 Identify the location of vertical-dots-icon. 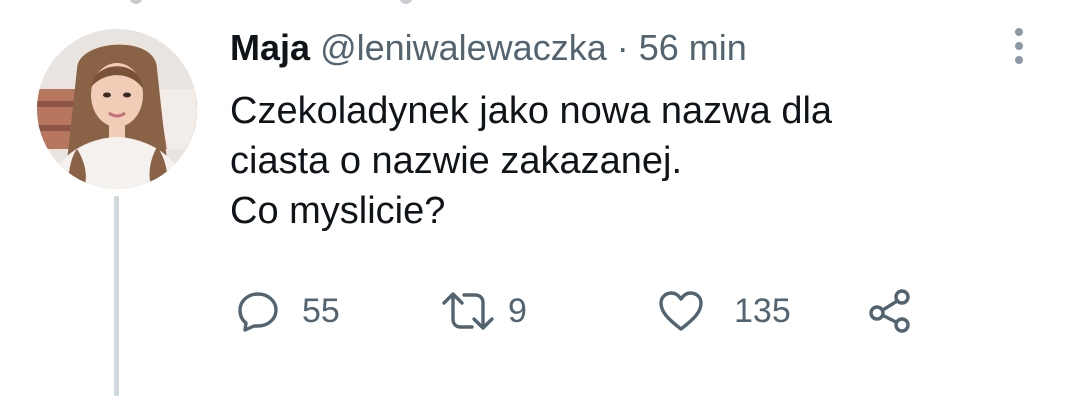
(1019, 46).